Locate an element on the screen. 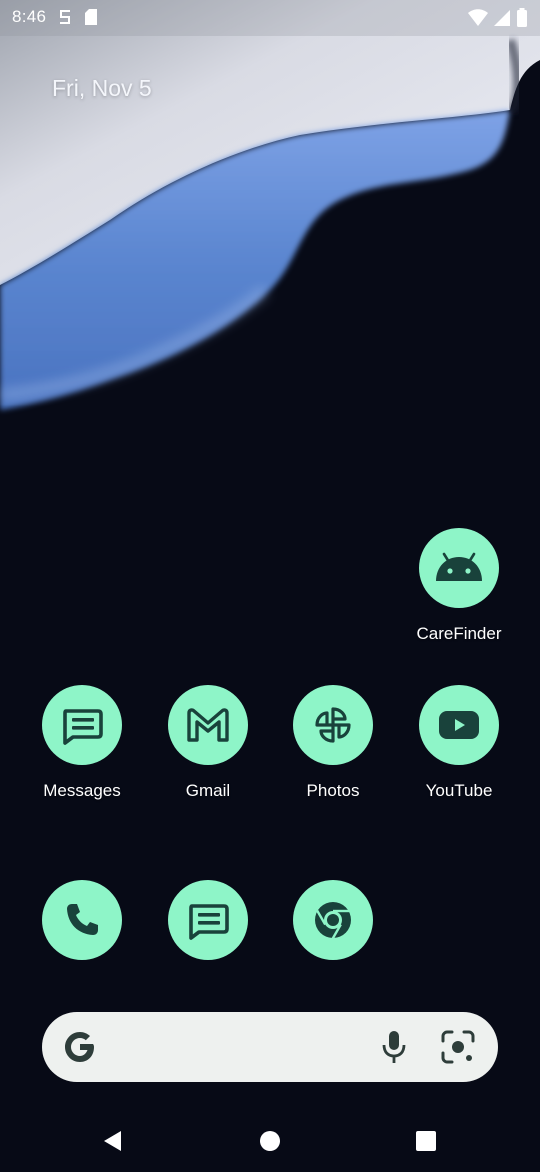 This screenshot has height=1172, width=540. google-g-icon is located at coordinates (79, 1047).